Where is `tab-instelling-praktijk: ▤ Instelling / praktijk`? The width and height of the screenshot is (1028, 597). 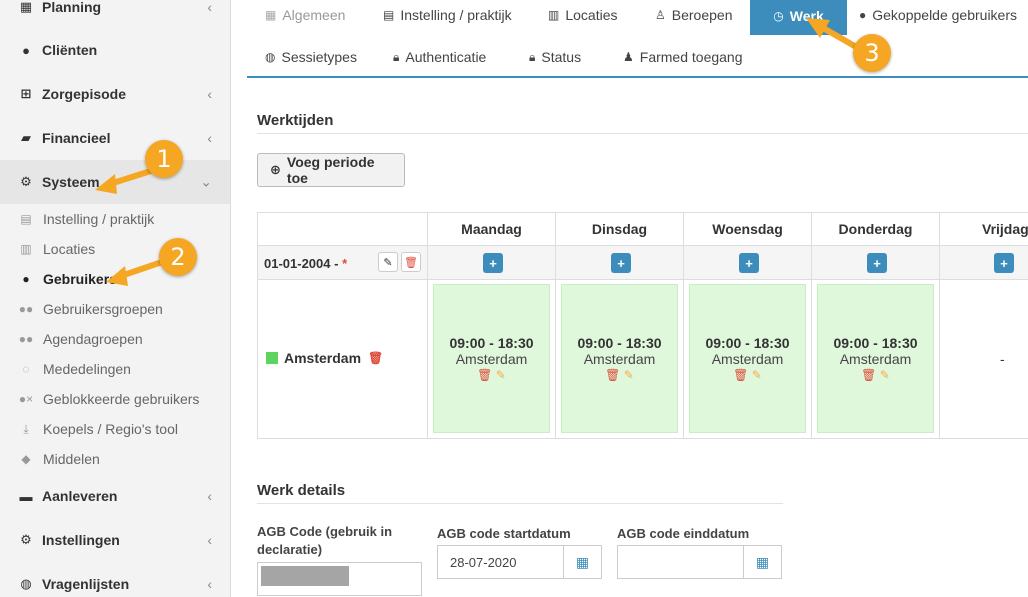
tab-instelling-praktijk: ▤ Instelling / praktijk is located at coordinates (447, 16).